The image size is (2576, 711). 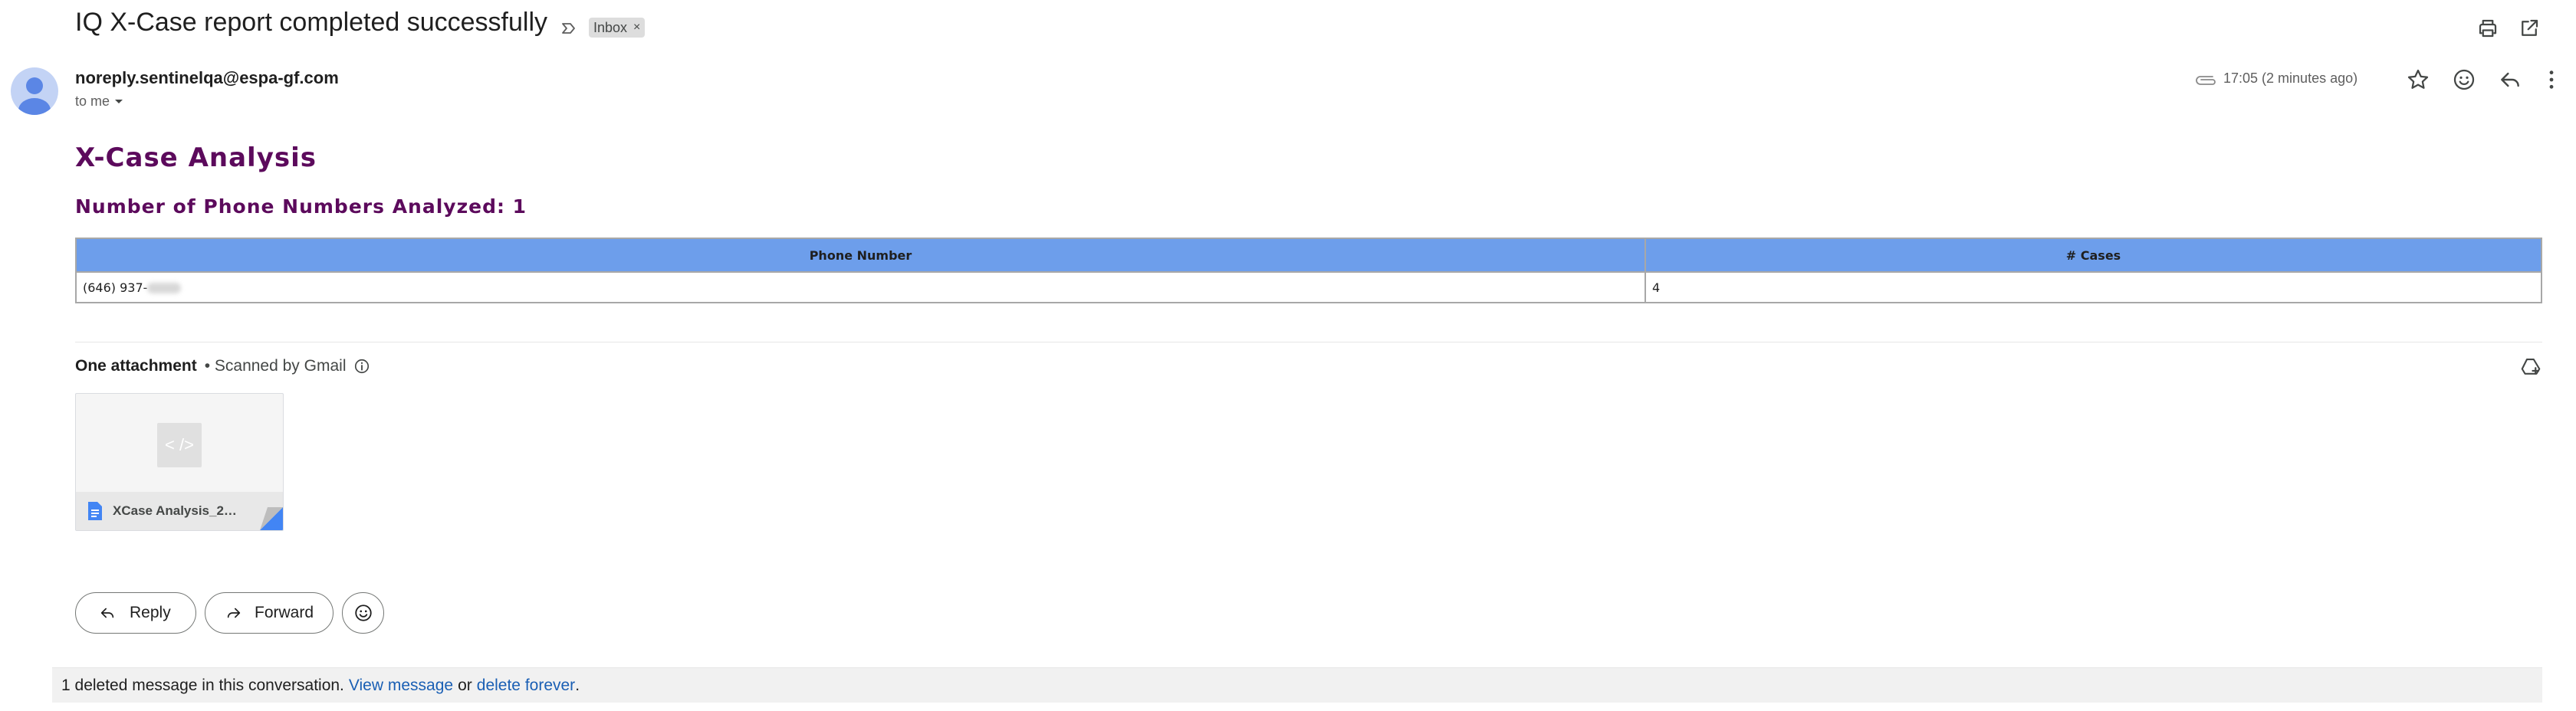 I want to click on inbox-label-chip: Inbox ×, so click(x=617, y=28).